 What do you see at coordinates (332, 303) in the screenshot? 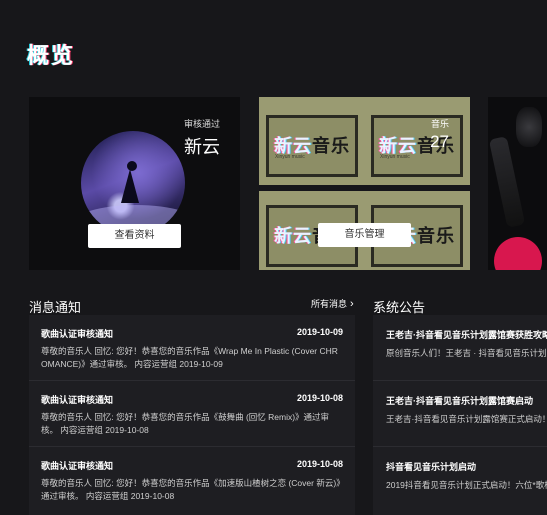
I see `all-messages-link: 所有消息 ›` at bounding box center [332, 303].